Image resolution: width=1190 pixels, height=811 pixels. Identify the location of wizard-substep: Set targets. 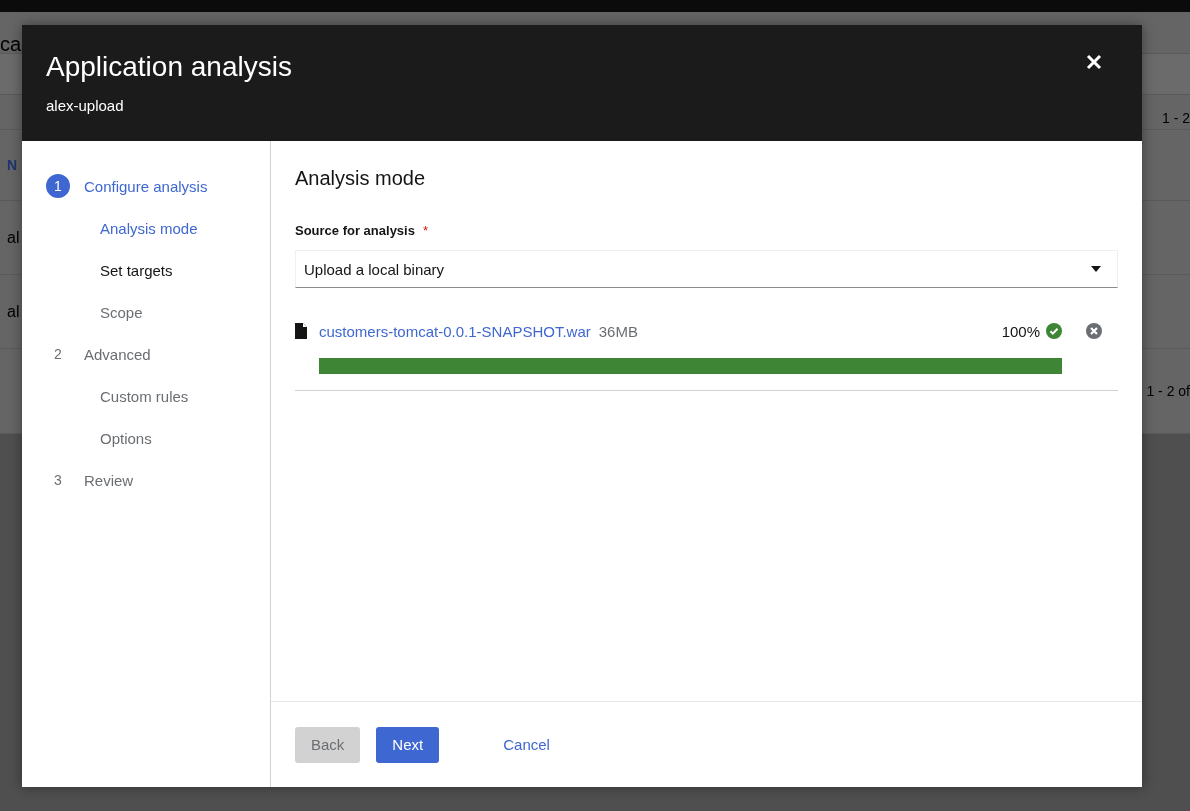
(136, 270).